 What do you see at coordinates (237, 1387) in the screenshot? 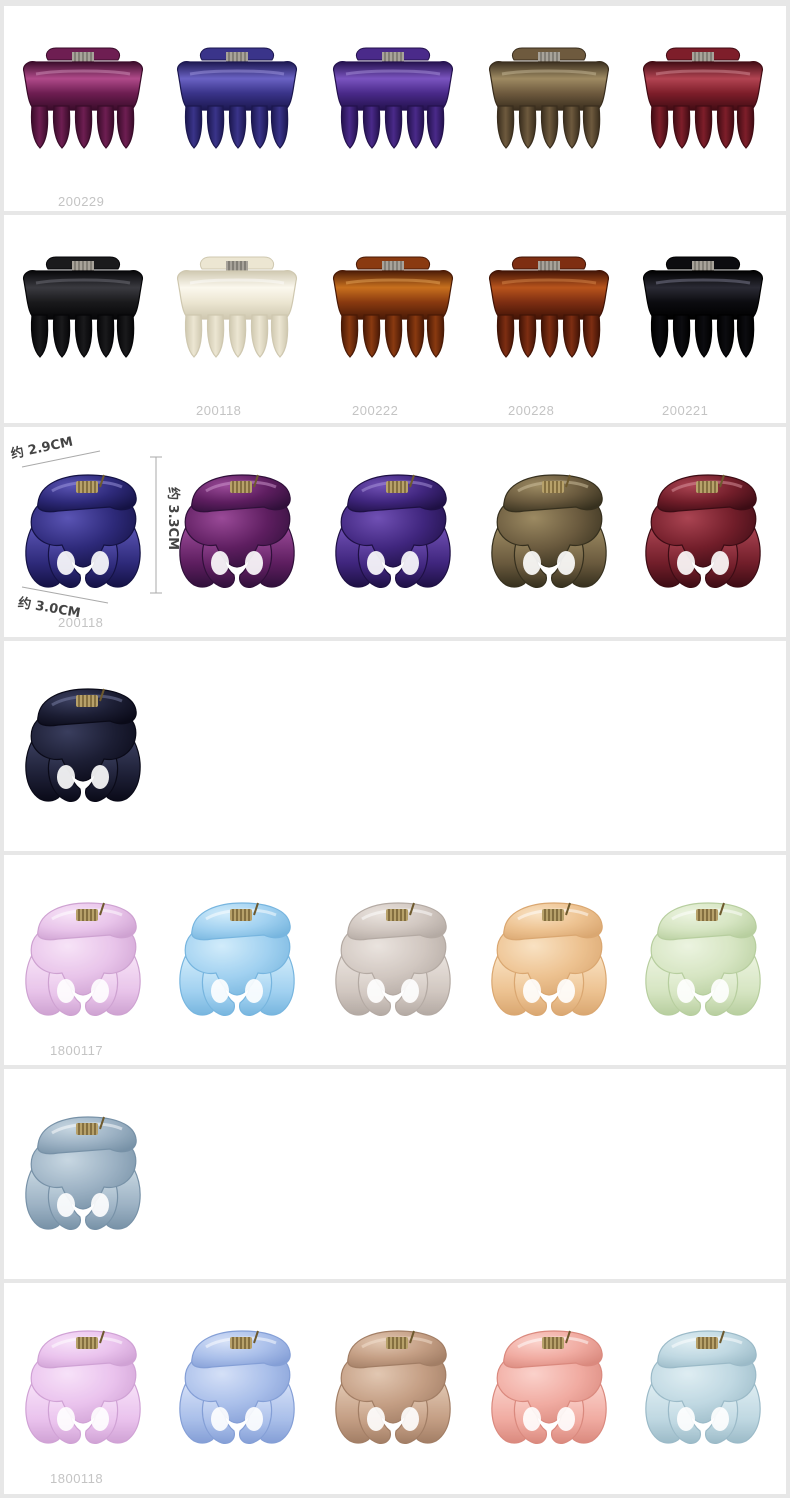
I see `octopus-clip-periwinkle` at bounding box center [237, 1387].